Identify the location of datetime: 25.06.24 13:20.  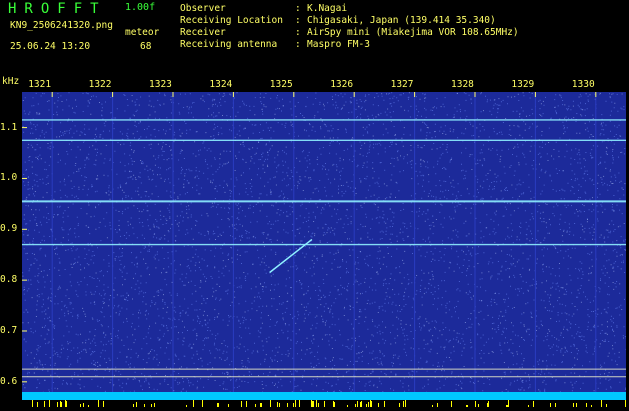
(50, 46).